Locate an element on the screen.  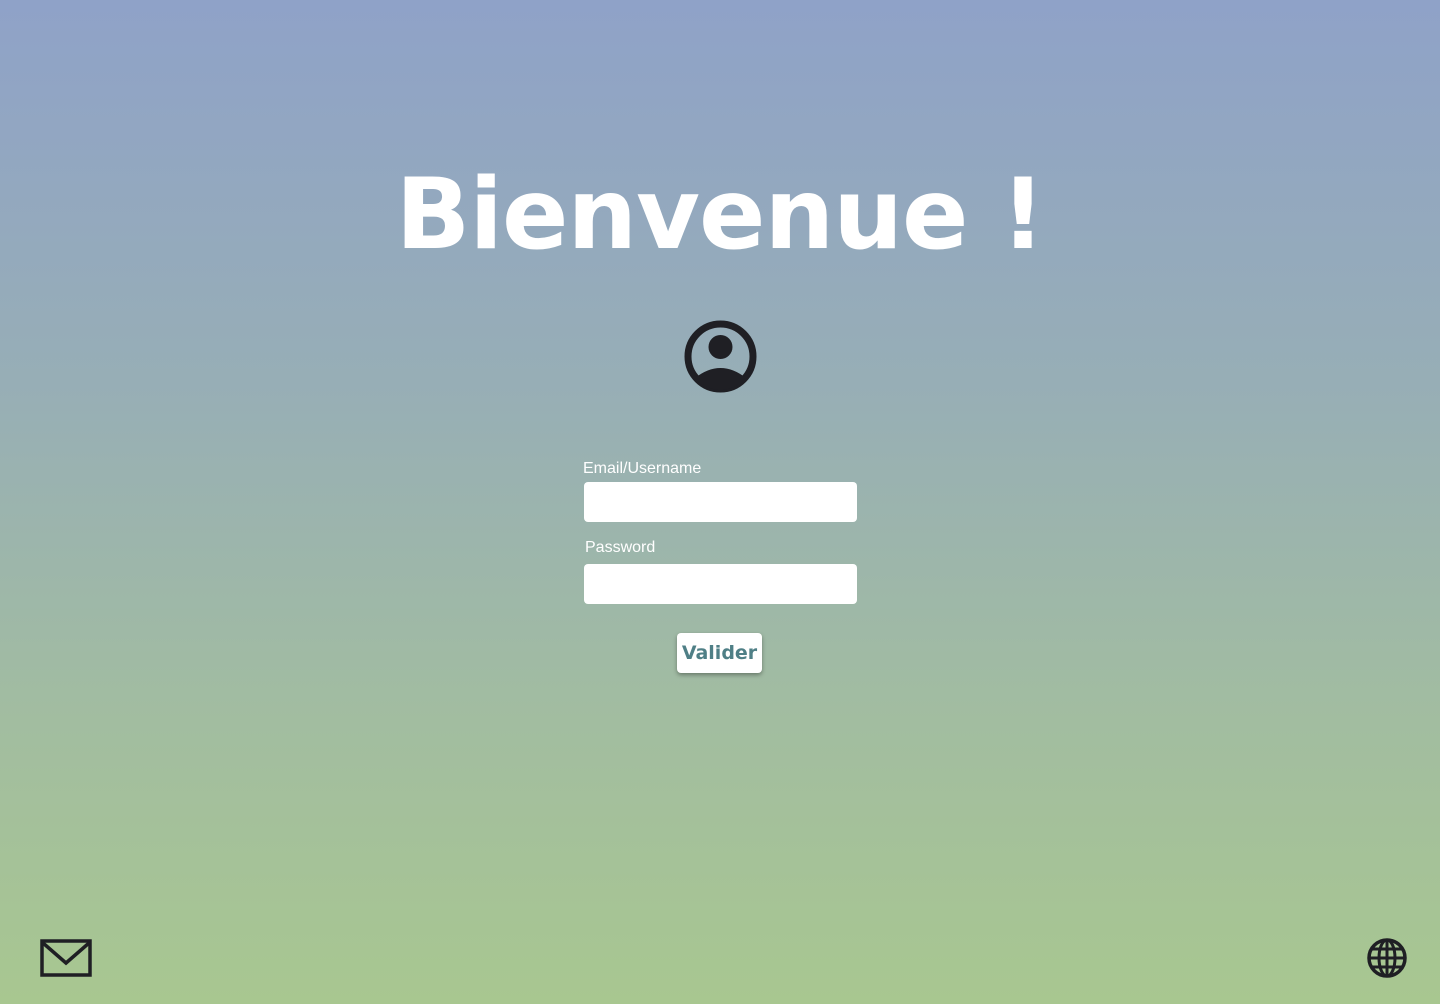
password-label: Password is located at coordinates (620, 547).